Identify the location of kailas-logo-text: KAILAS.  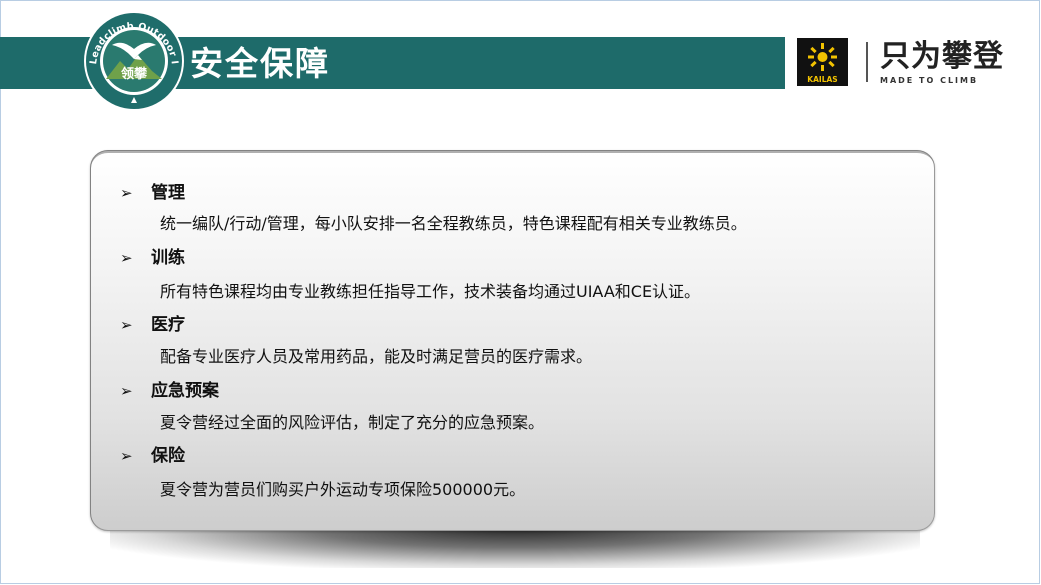
(822, 79).